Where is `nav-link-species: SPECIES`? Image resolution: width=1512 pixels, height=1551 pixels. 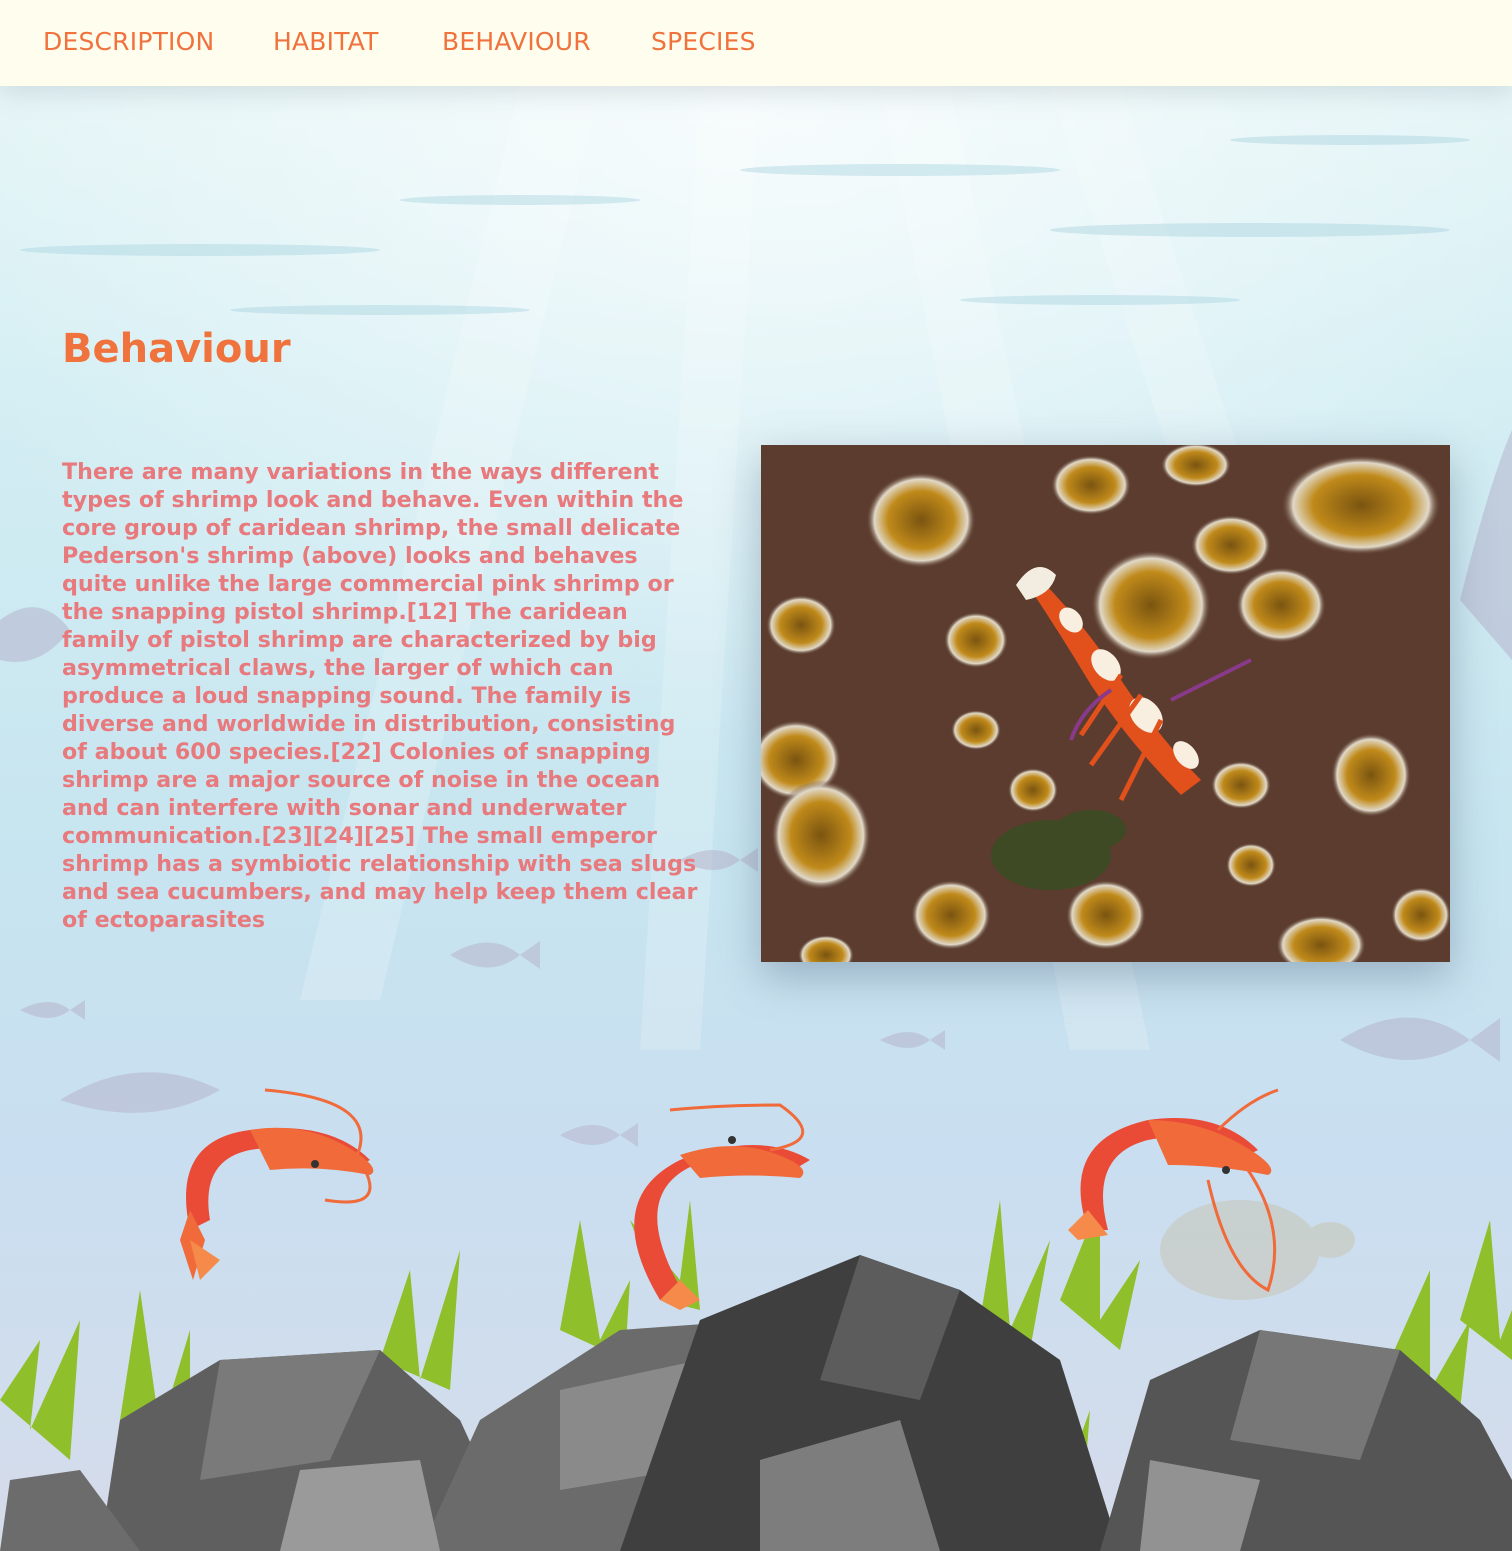 nav-link-species: SPECIES is located at coordinates (703, 41).